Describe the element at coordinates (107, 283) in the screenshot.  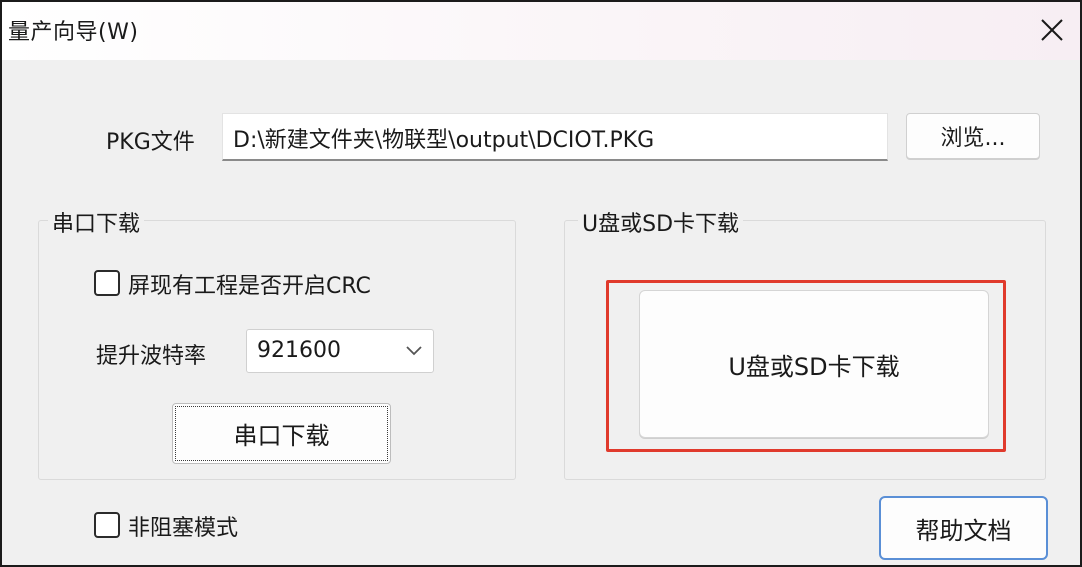
I see `crc-checkbox` at that location.